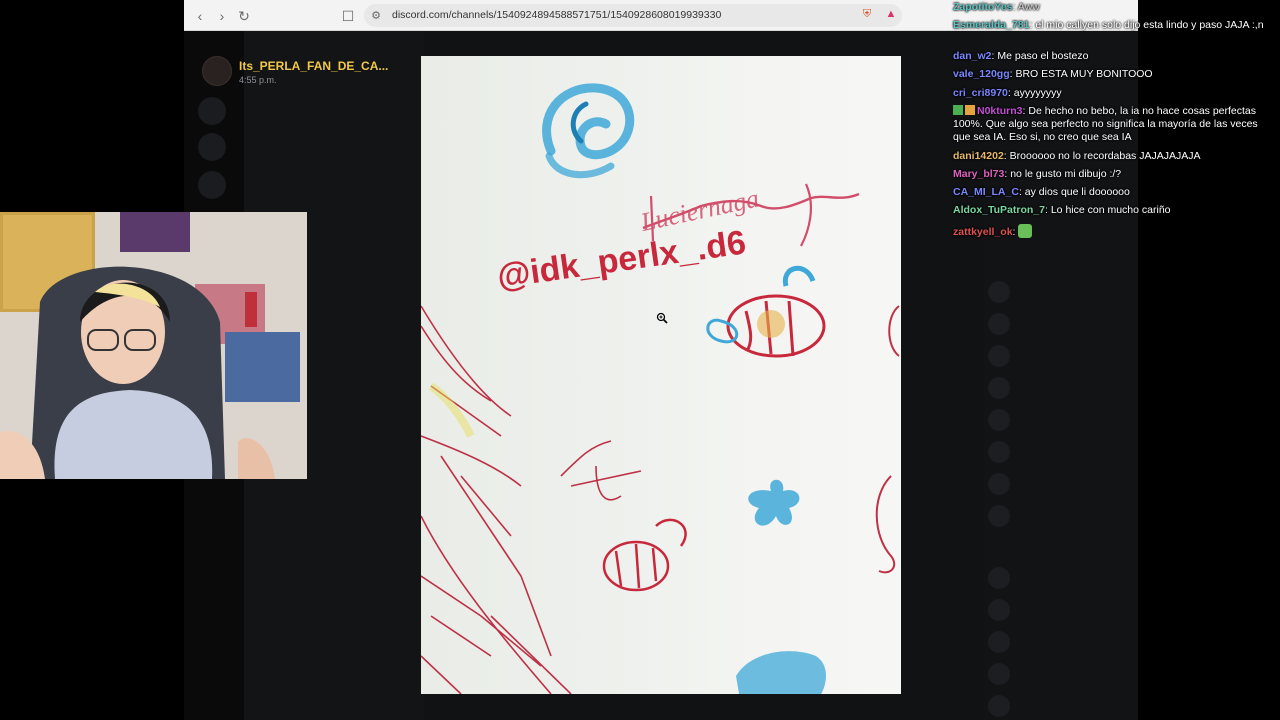 This screenshot has width=1280, height=720. Describe the element at coordinates (991, 25) in the screenshot. I see `chat-username: Esmeralda_781` at that location.